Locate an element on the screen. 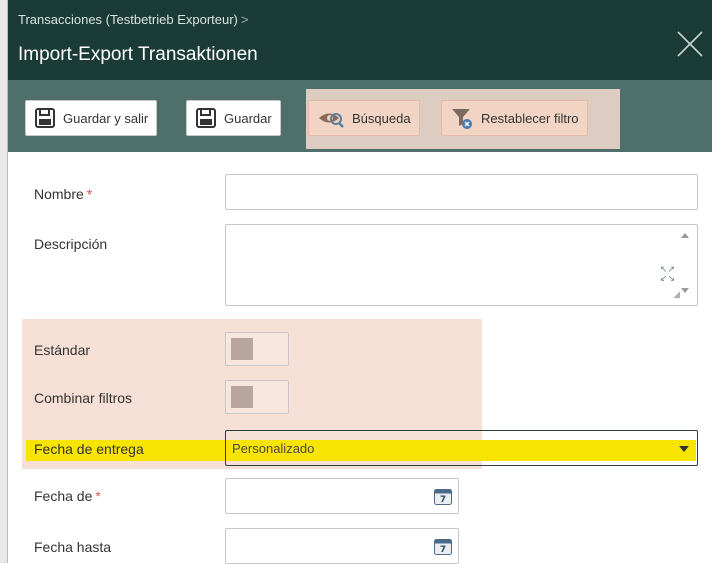 This screenshot has width=712, height=564. search-label: Búsqueda is located at coordinates (381, 118).